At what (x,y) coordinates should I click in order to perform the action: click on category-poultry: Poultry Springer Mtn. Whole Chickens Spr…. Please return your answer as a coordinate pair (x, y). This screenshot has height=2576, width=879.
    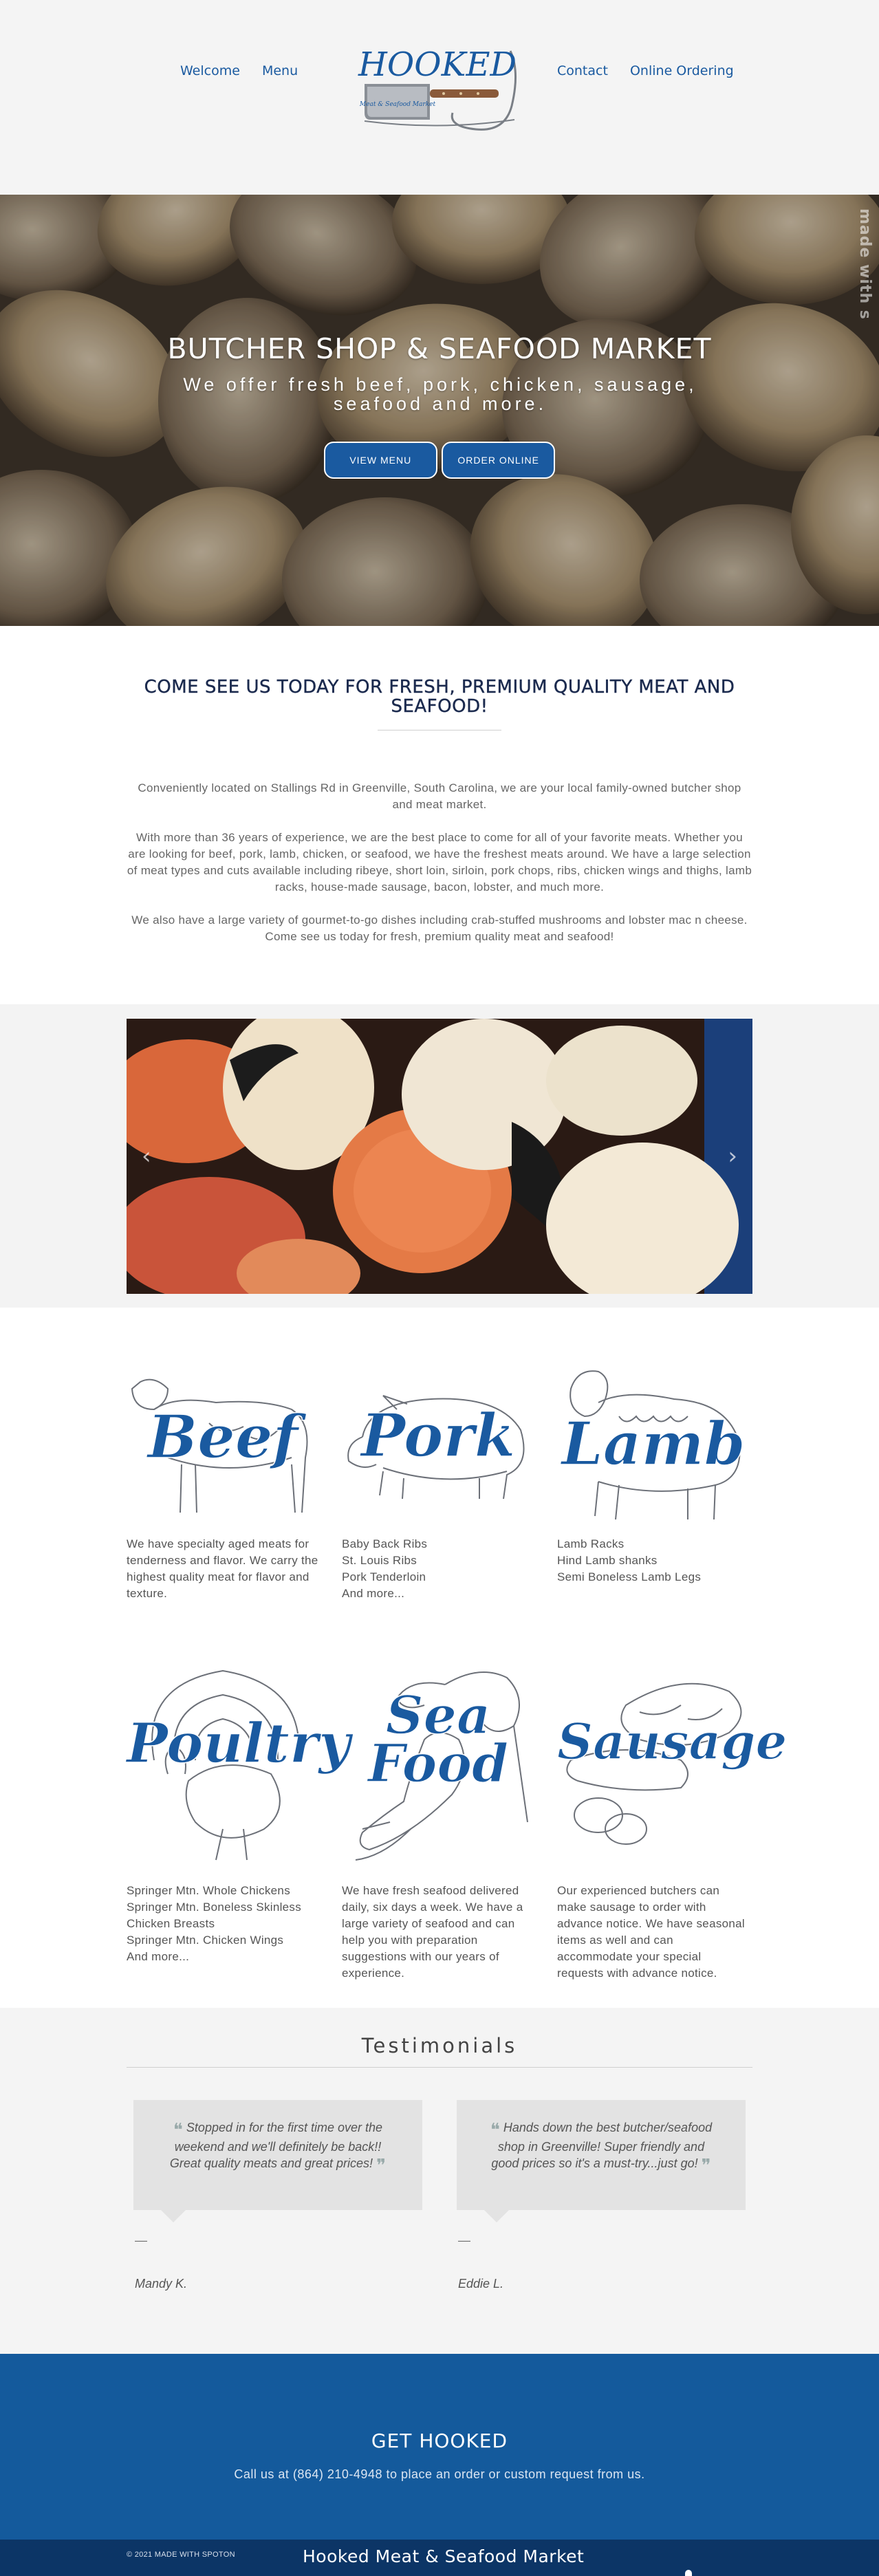
    Looking at the image, I should click on (239, 1811).